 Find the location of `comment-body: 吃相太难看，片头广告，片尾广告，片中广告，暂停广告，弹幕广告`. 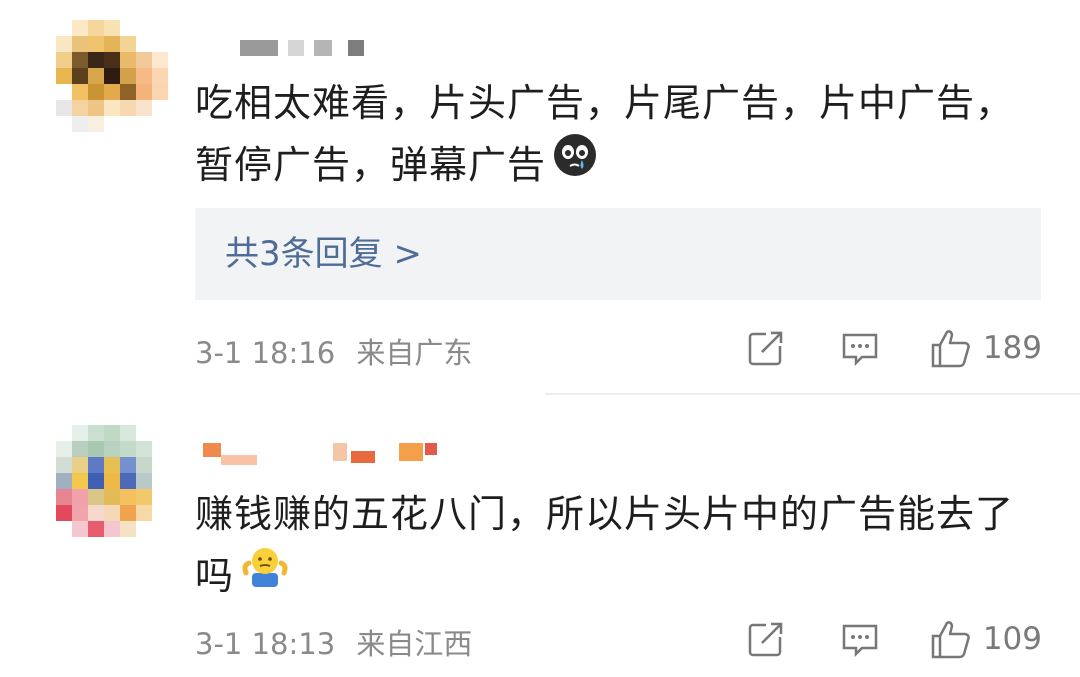

comment-body: 吃相太难看，片头广告，片尾广告，片中广告，暂停广告，弹幕广告 is located at coordinates (605, 134).